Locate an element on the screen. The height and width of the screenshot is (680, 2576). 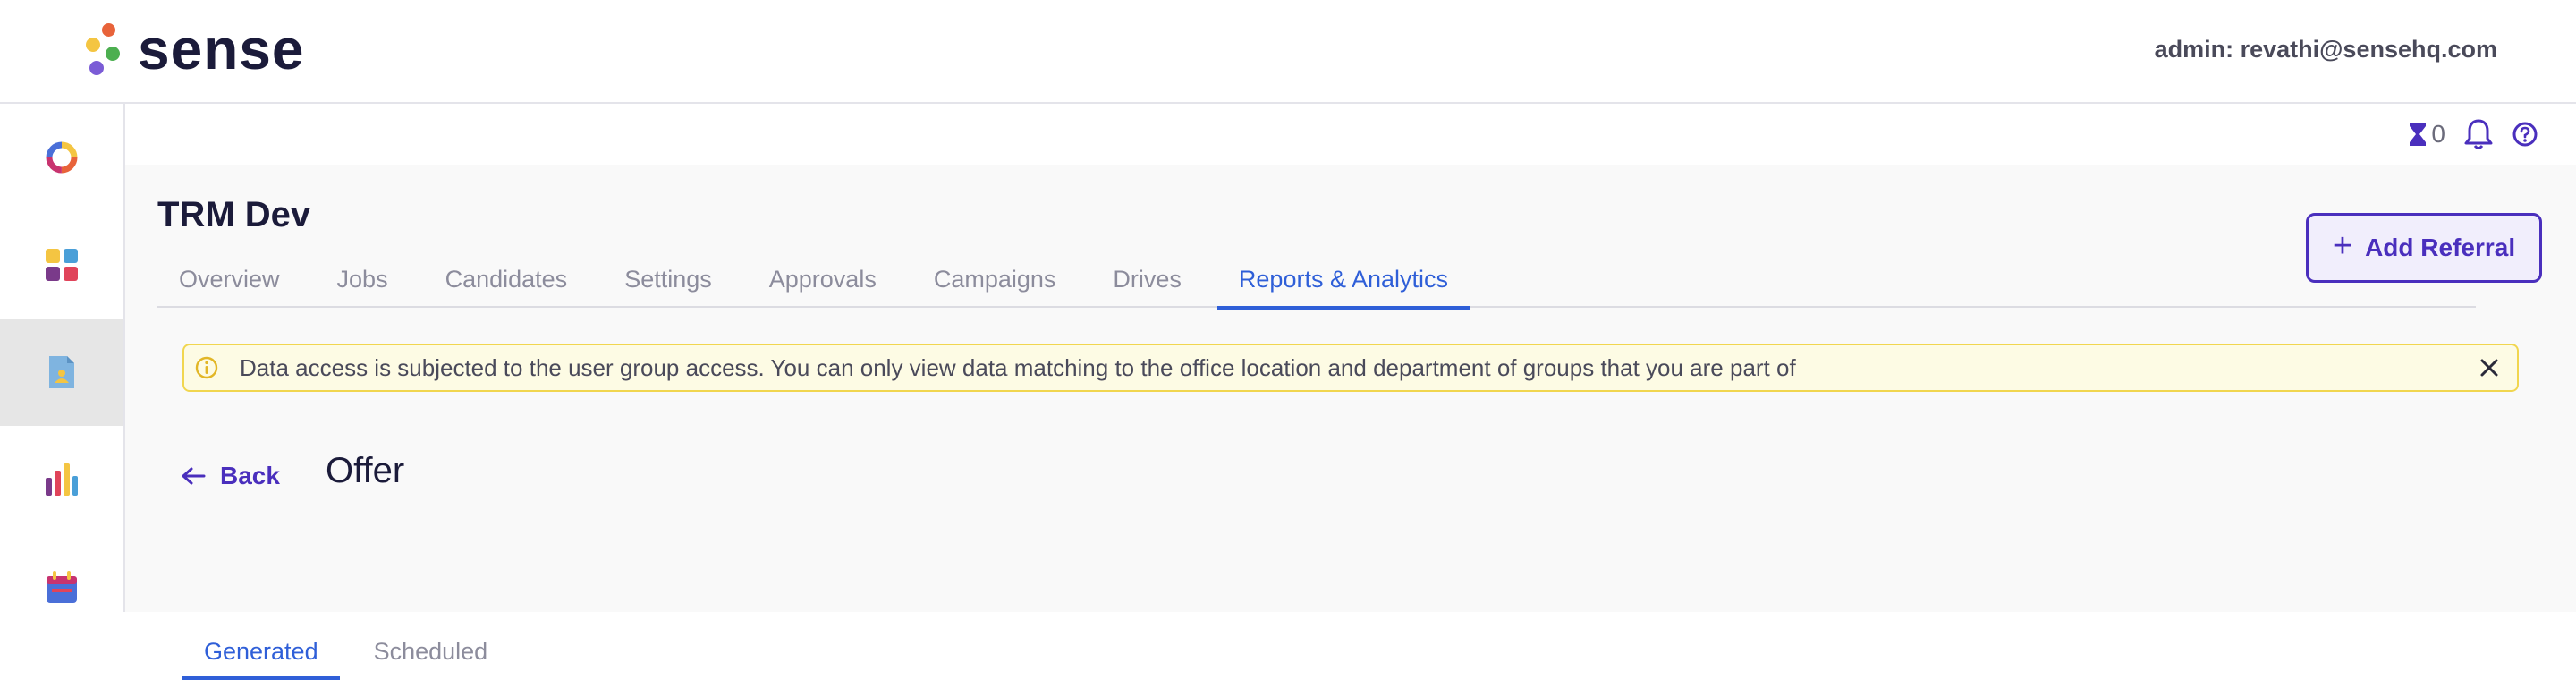
logo-dots-icon is located at coordinates (103, 50).